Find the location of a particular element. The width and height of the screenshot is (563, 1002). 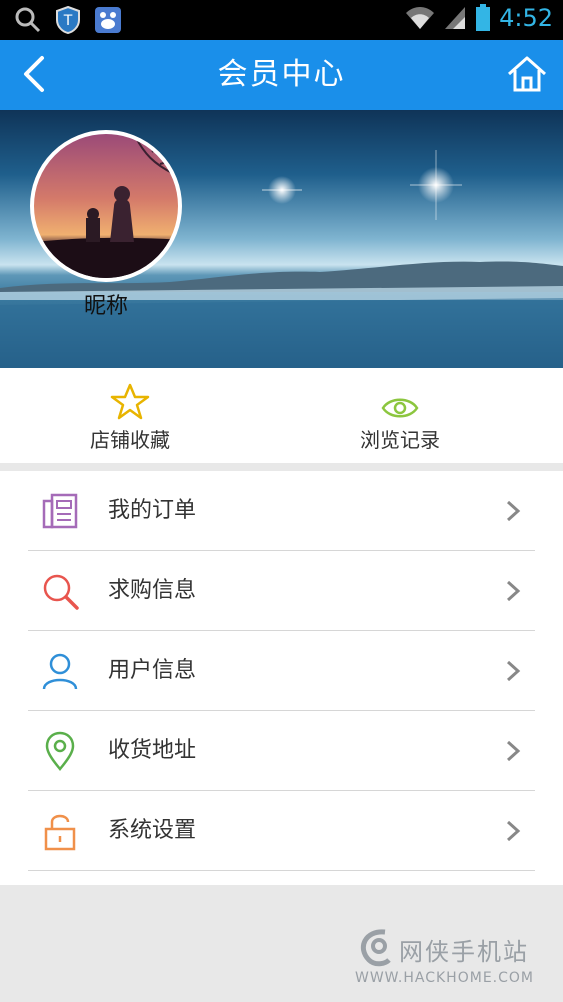

baidu-icon is located at coordinates (108, 20).